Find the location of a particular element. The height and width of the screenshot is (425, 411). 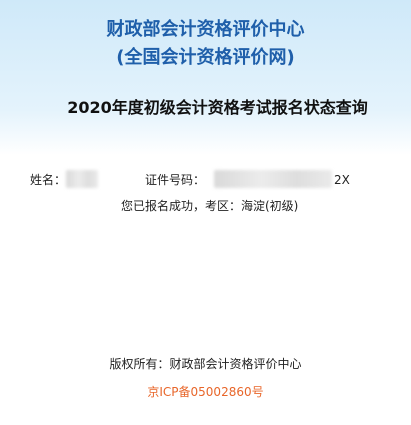

redacted-name is located at coordinates (82, 179).